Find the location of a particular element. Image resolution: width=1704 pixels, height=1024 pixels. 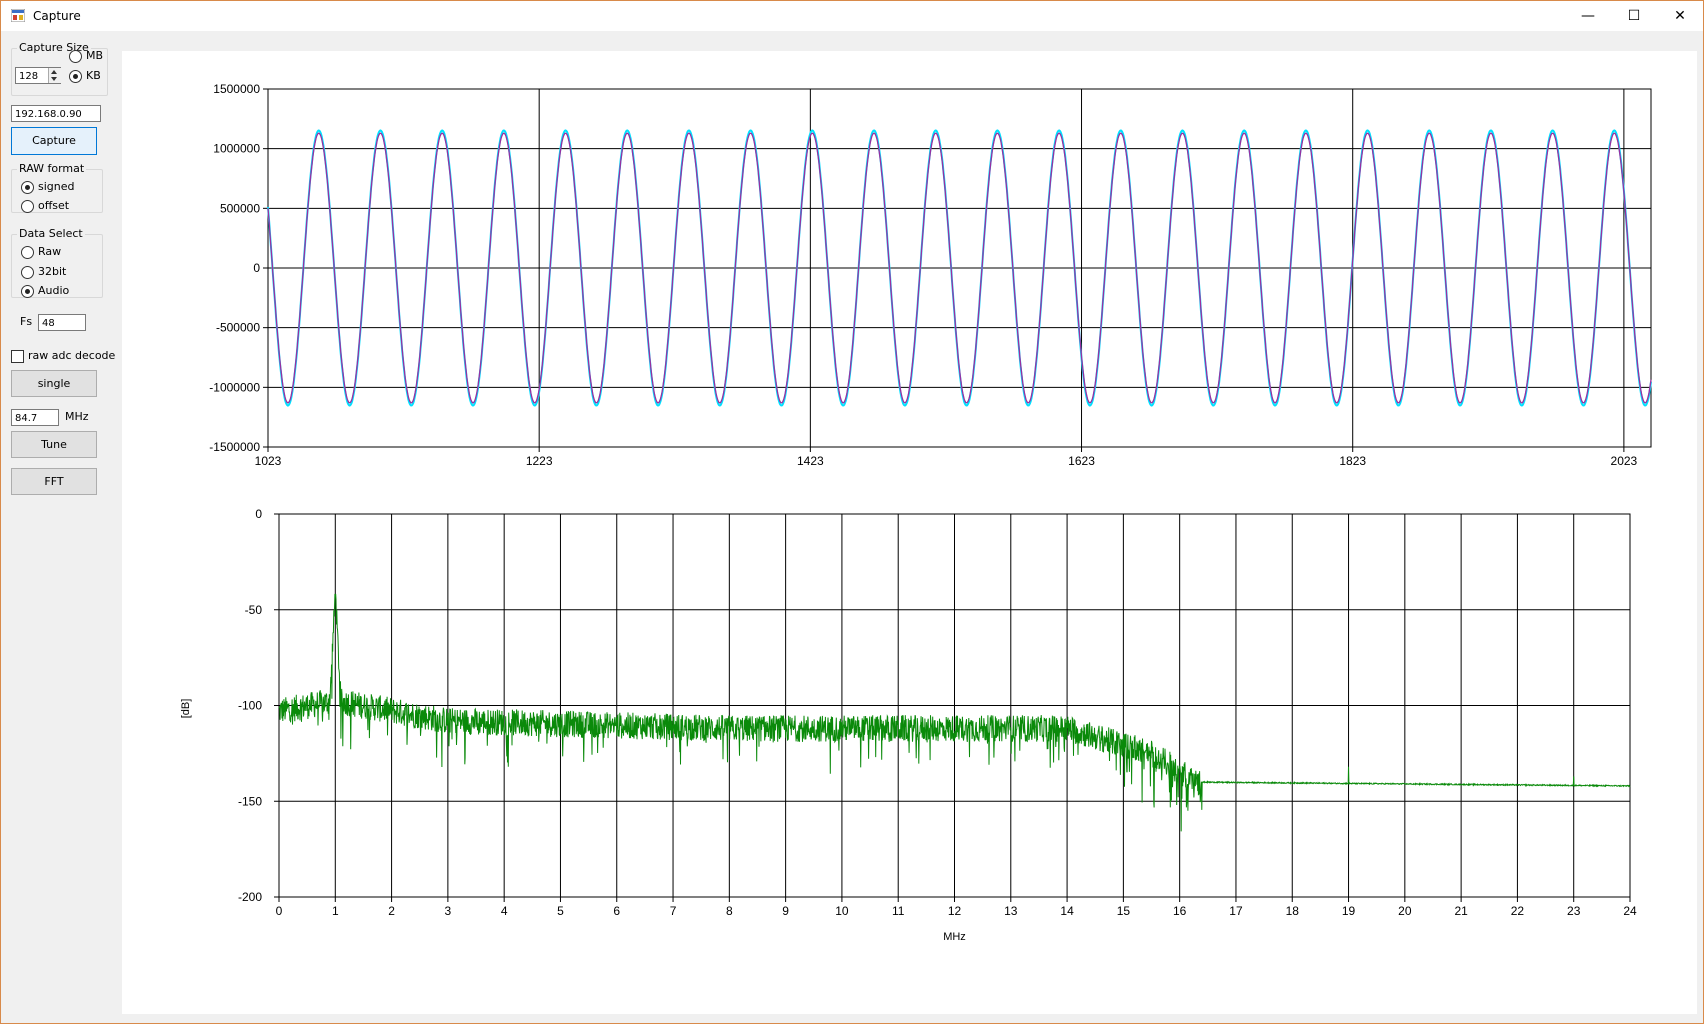

radio-mb-label: MB is located at coordinates (95, 55).